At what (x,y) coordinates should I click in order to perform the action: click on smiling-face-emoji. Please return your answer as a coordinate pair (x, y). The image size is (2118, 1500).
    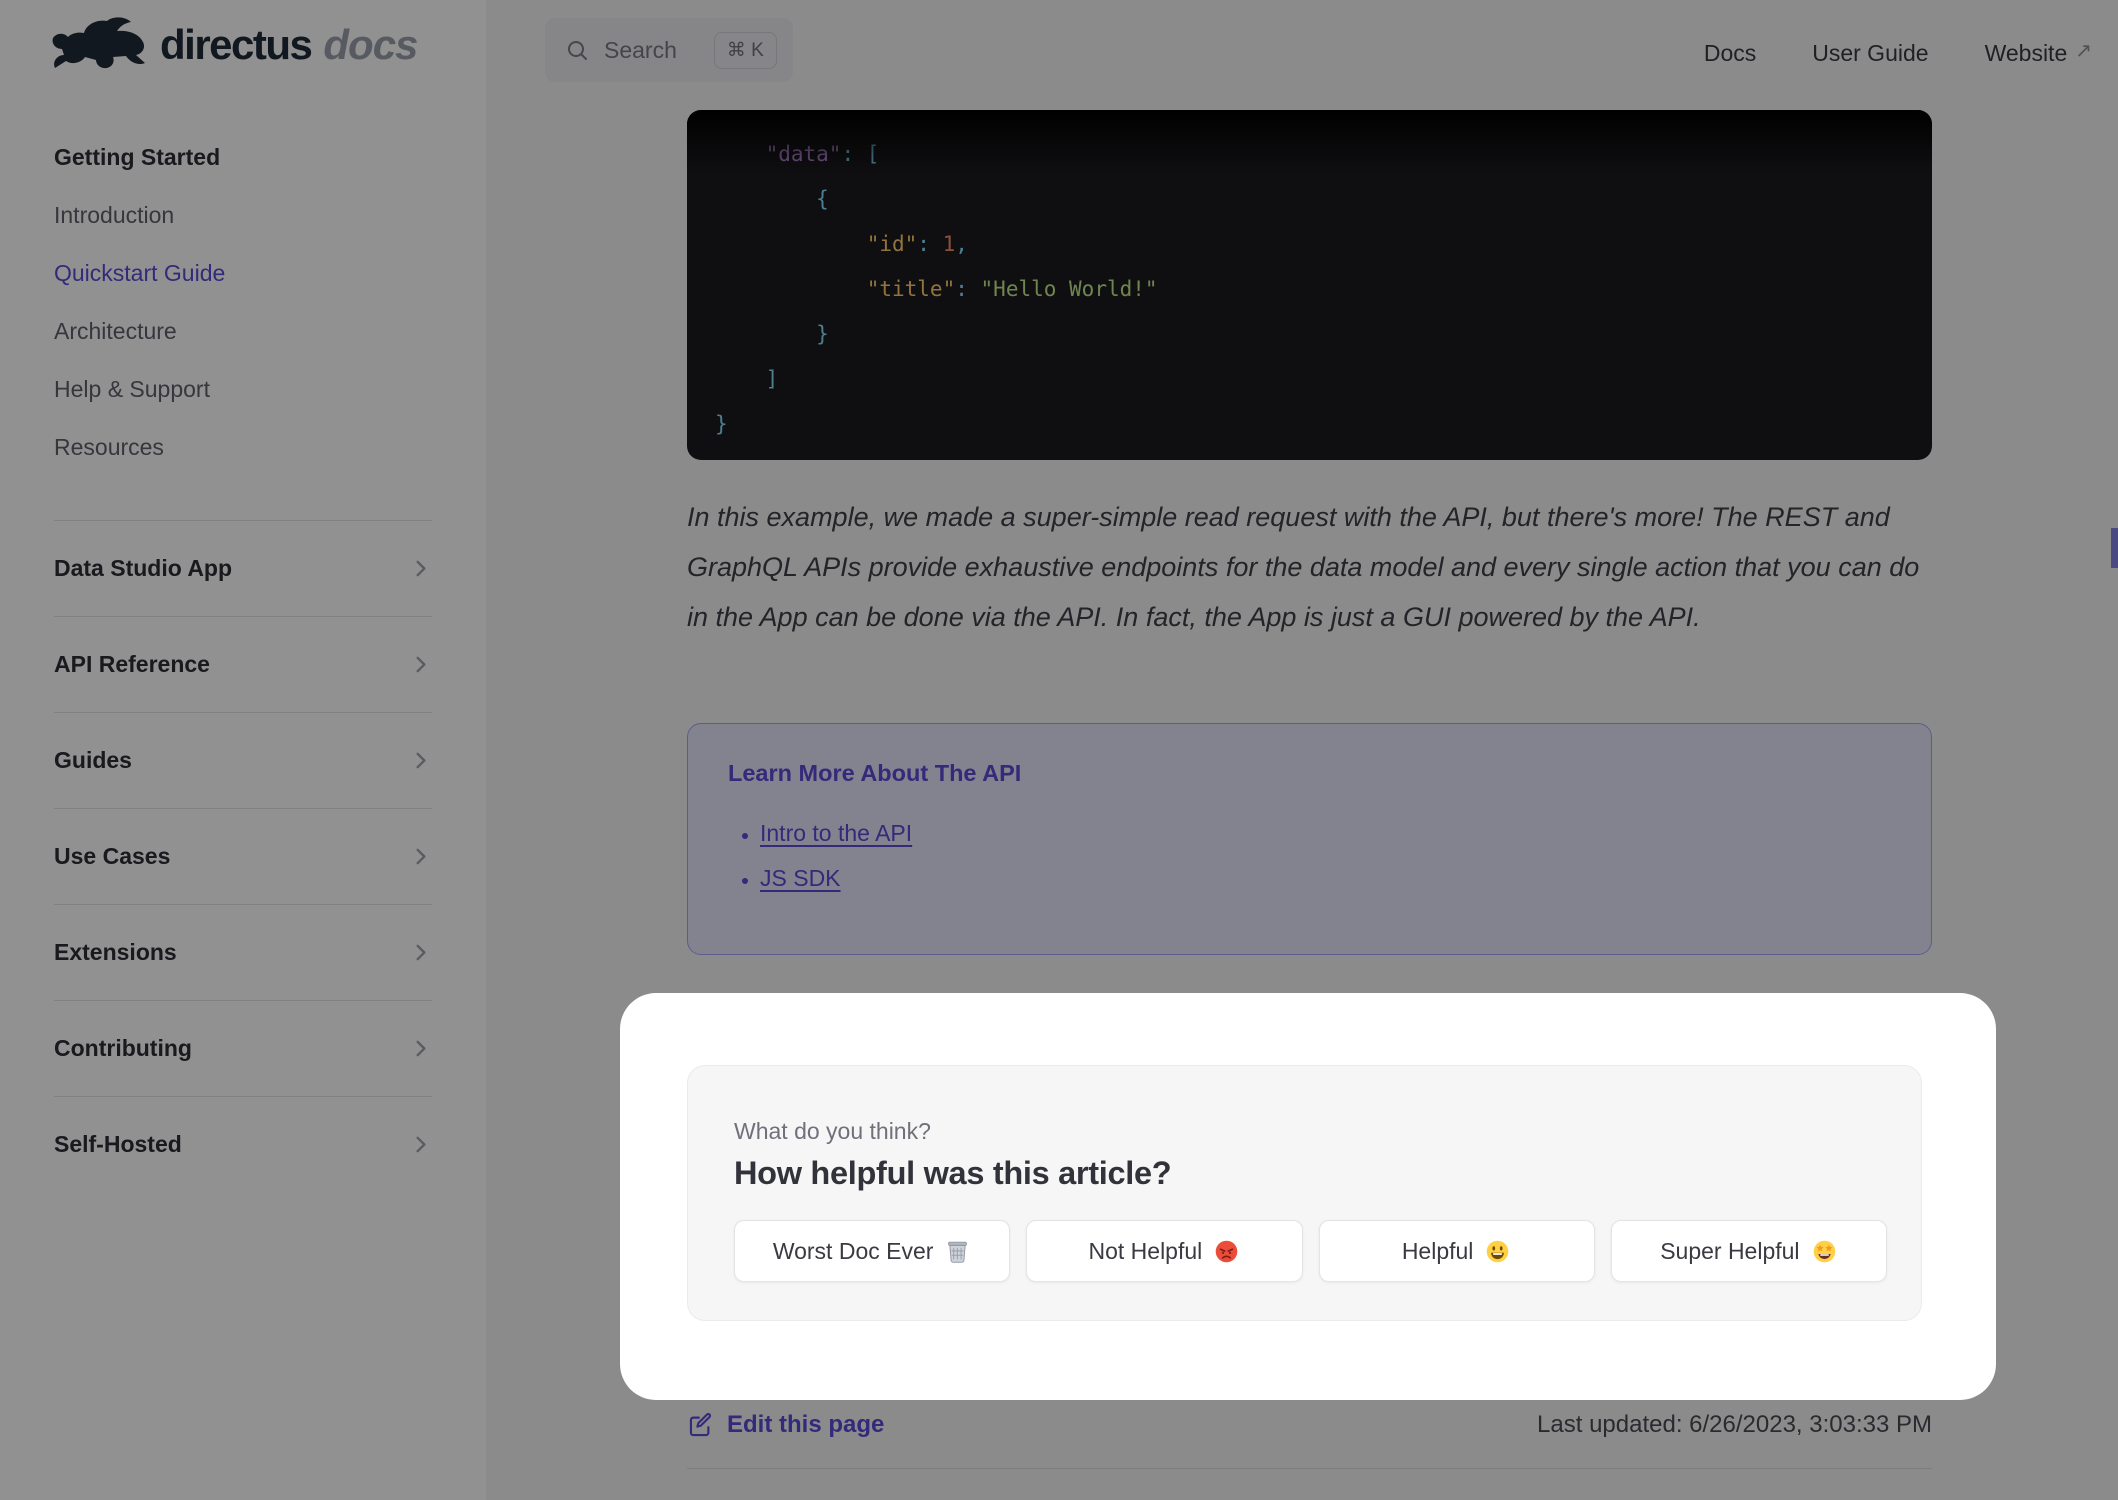
    Looking at the image, I should click on (1497, 1251).